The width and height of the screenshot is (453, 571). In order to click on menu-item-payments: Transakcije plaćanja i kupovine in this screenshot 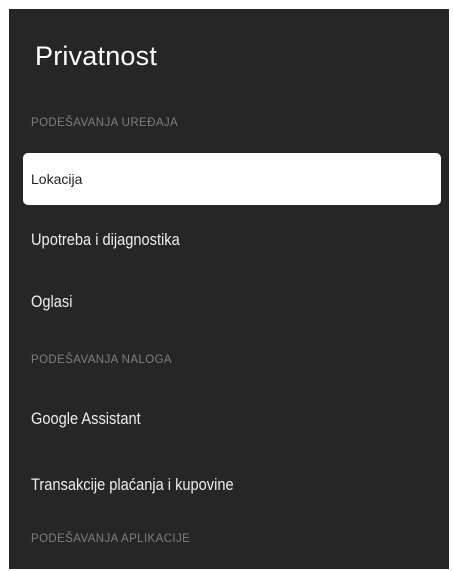, I will do `click(232, 485)`.